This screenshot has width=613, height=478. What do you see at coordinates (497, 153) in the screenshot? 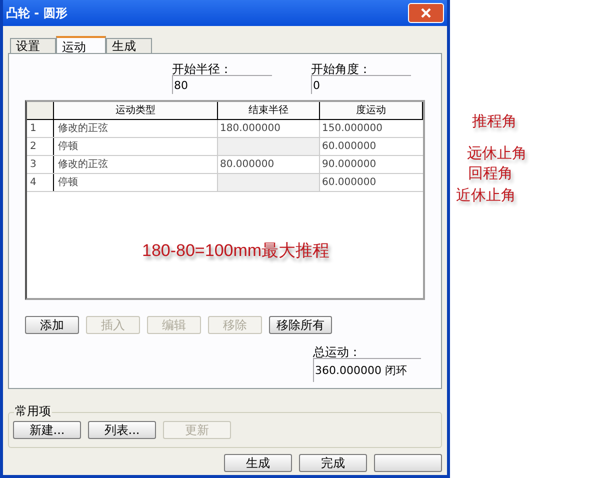
I see `annotation-text: 远休止角` at bounding box center [497, 153].